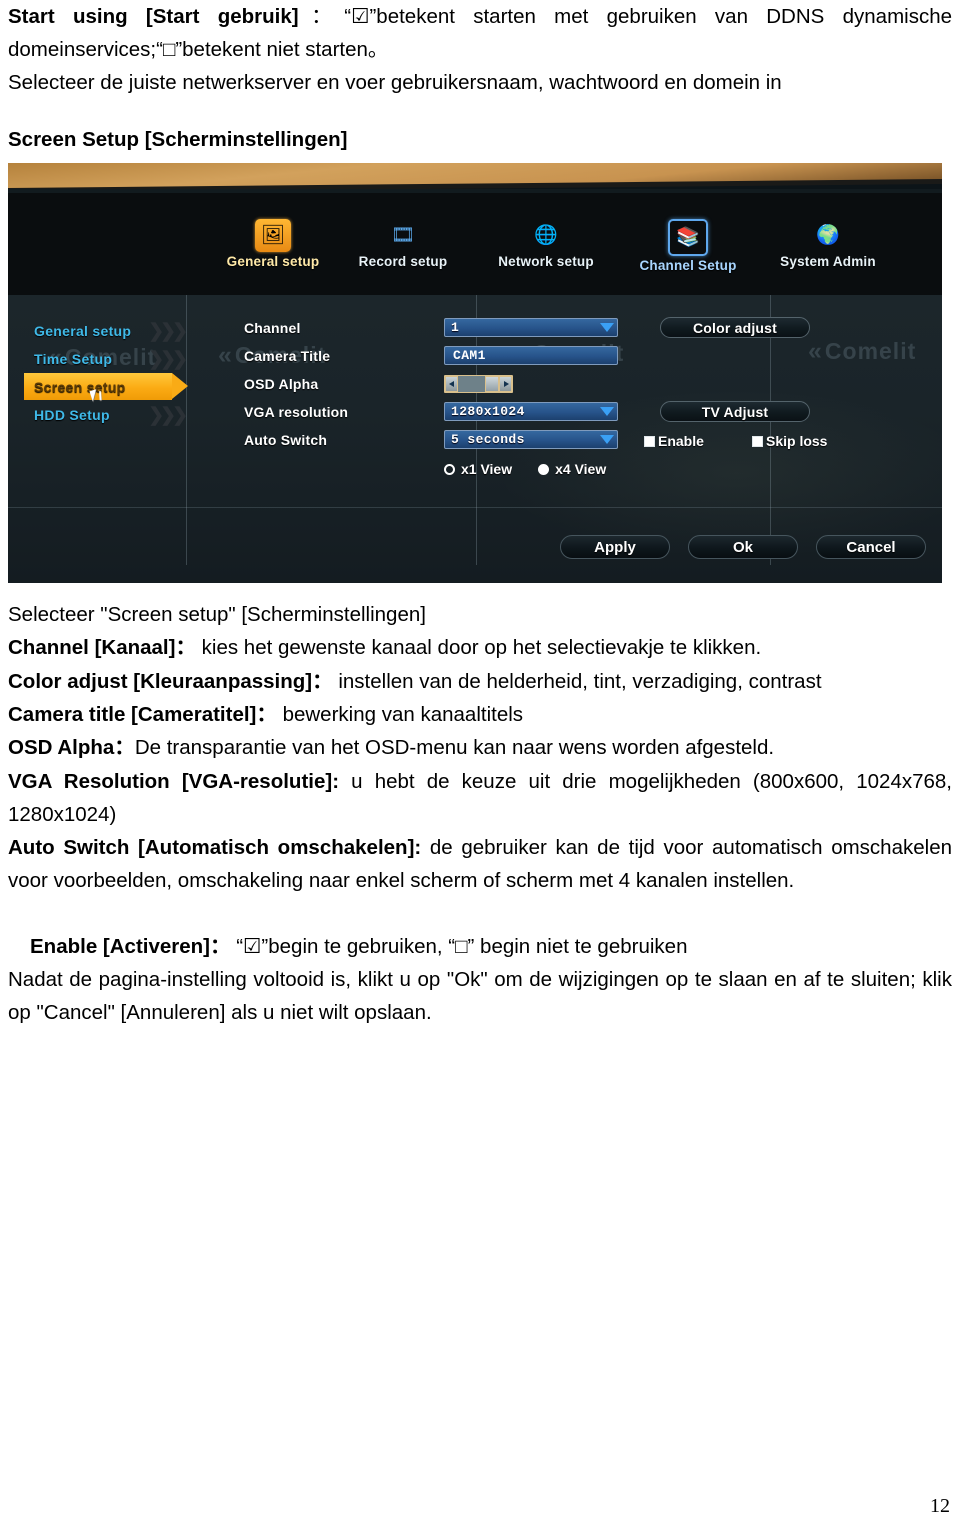 Image resolution: width=960 pixels, height=1534 pixels. Describe the element at coordinates (828, 261) in the screenshot. I see `nav-system-admin-label: System Admin` at that location.